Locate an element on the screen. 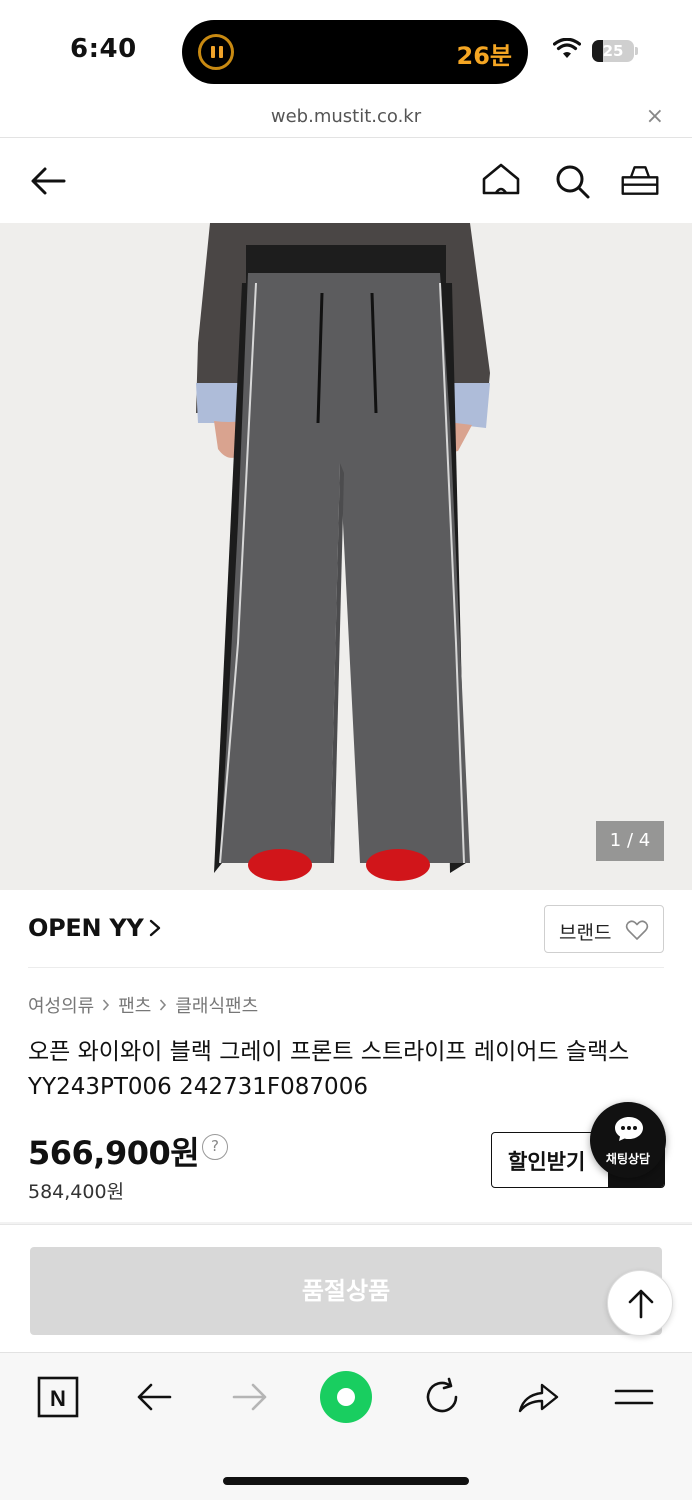 The height and width of the screenshot is (1500, 692). heart-icon is located at coordinates (637, 930).